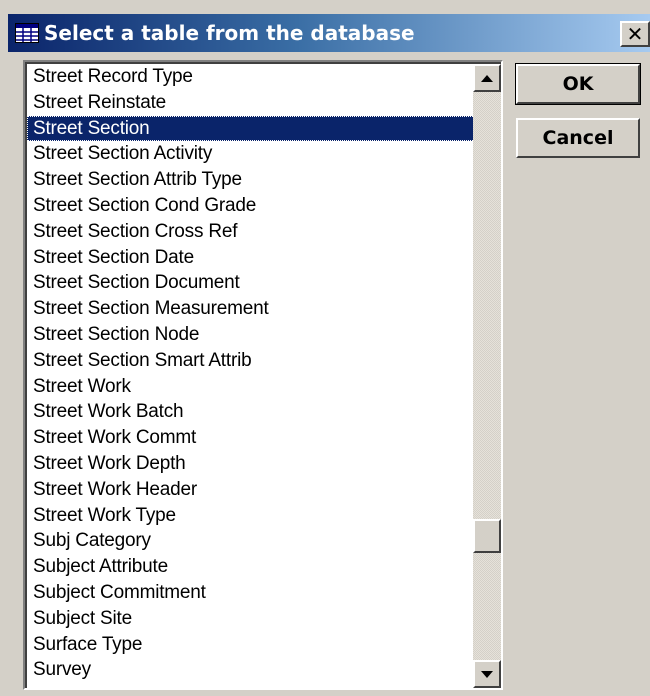 This screenshot has width=650, height=696. I want to click on close-icon: ✕, so click(635, 34).